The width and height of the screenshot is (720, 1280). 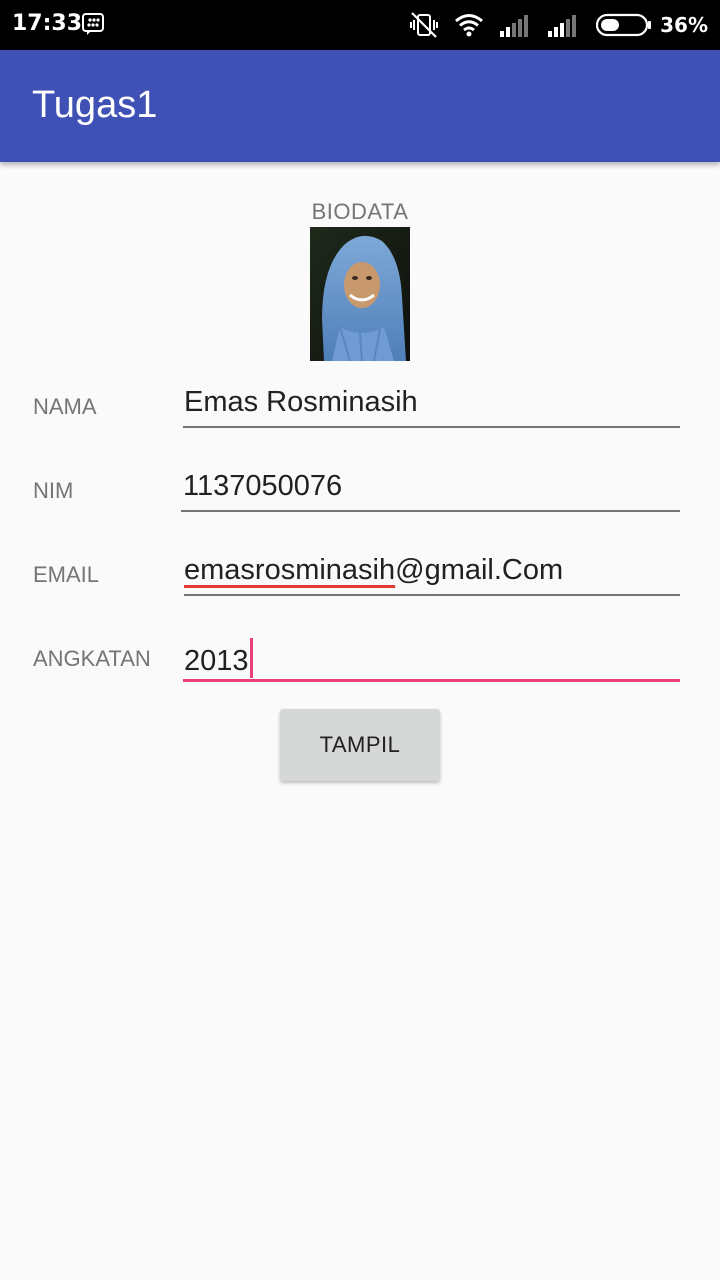 What do you see at coordinates (290, 570) in the screenshot?
I see `email-misspelled-part: emasrosminasih` at bounding box center [290, 570].